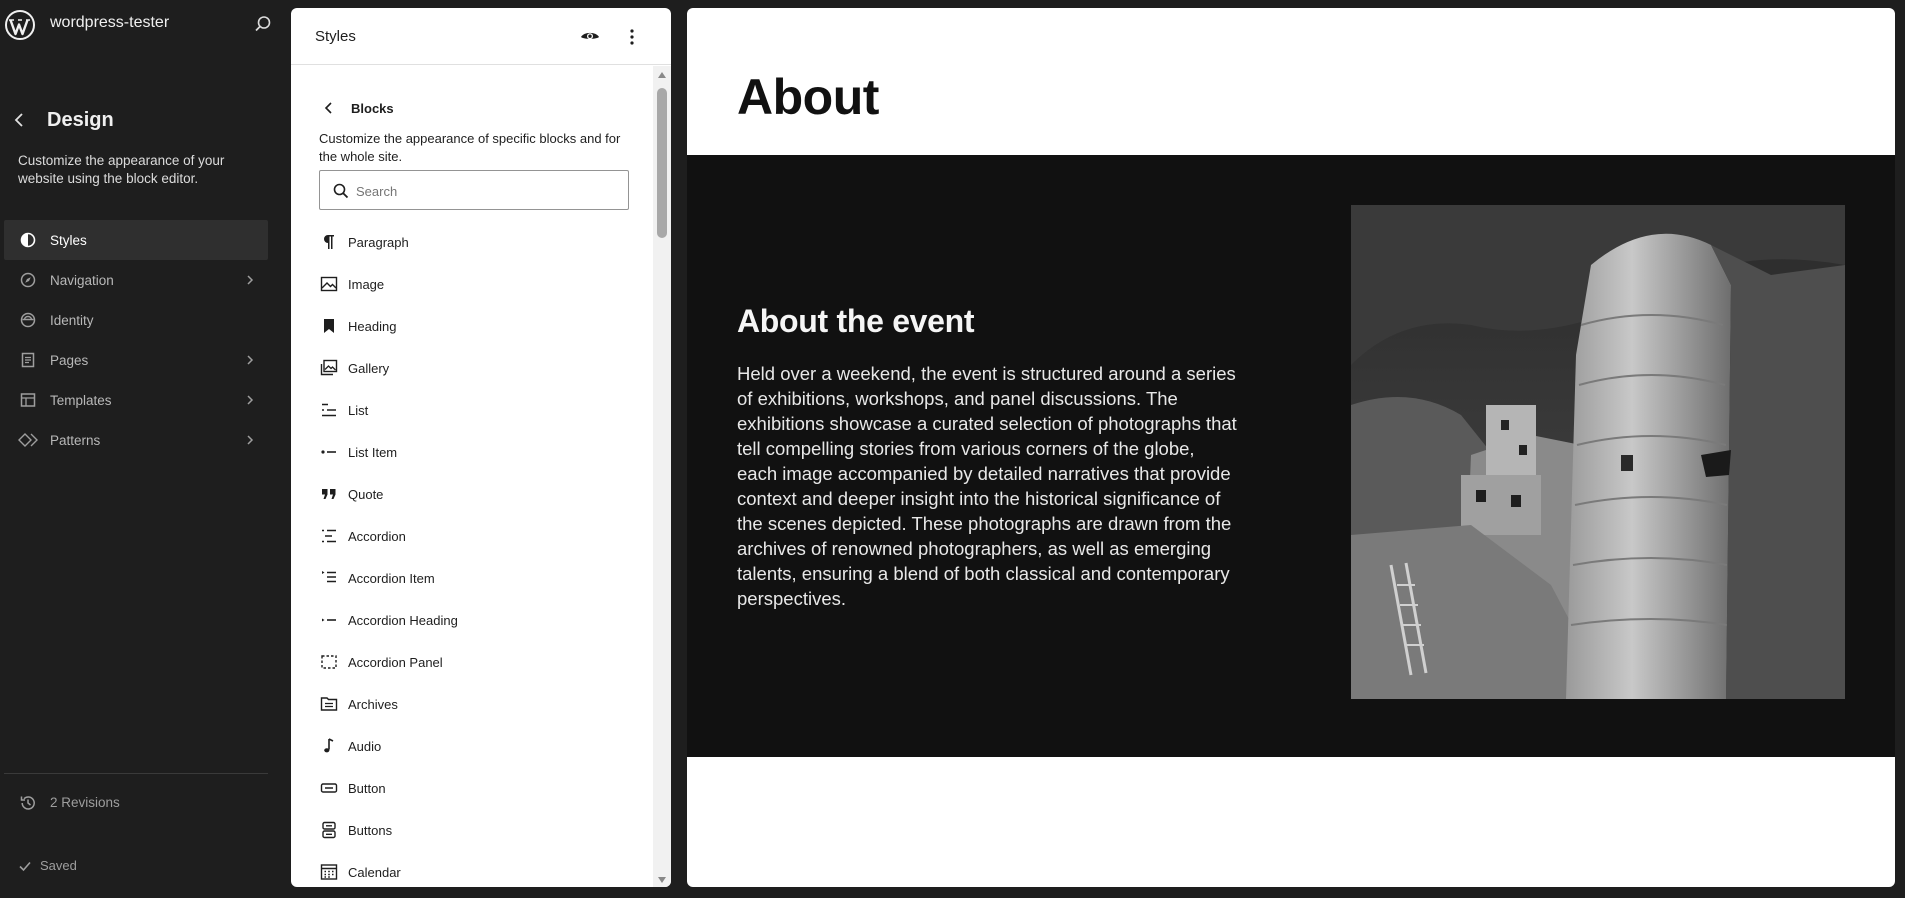  What do you see at coordinates (329, 536) in the screenshot?
I see `accordion-icon` at bounding box center [329, 536].